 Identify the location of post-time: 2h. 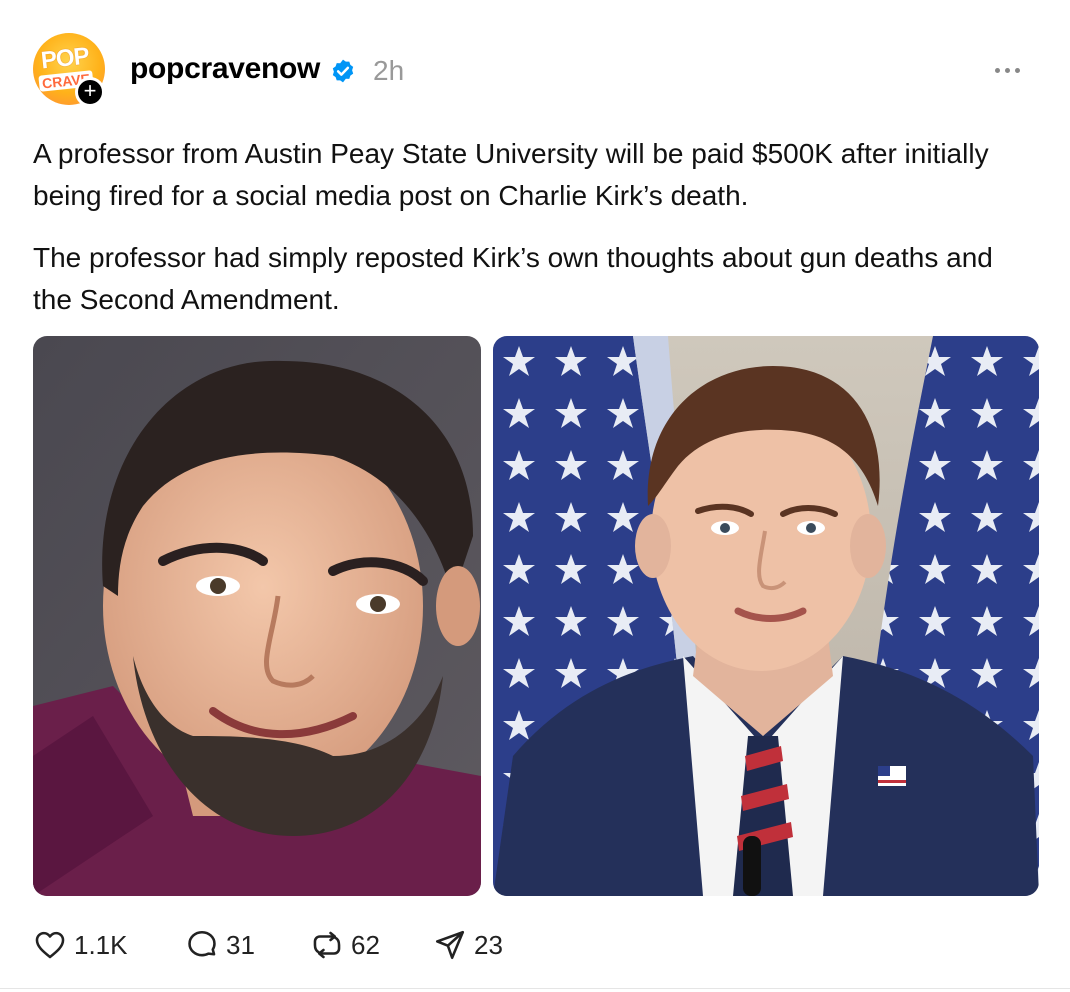
(389, 70).